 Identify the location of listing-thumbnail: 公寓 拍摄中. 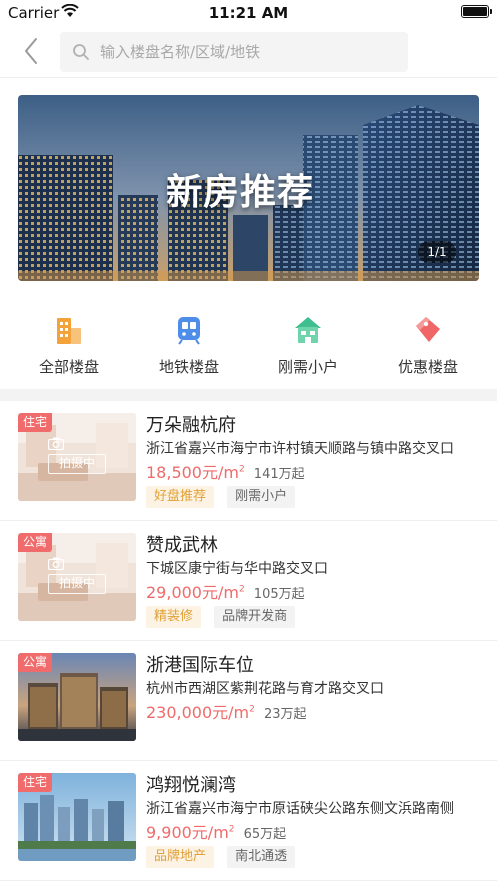
(77, 577).